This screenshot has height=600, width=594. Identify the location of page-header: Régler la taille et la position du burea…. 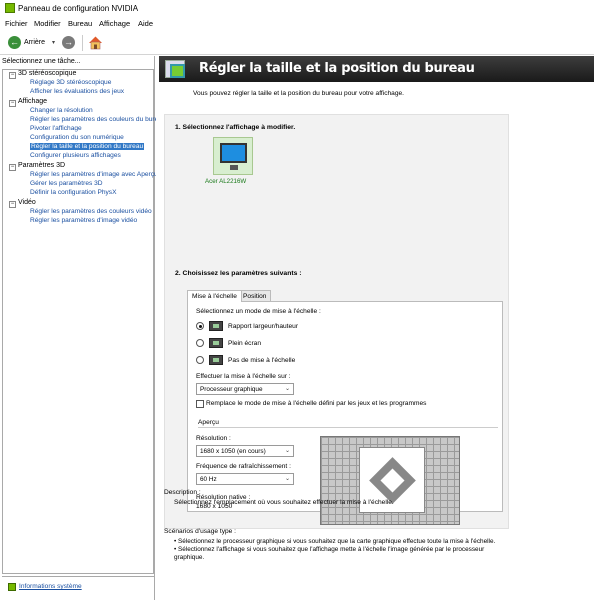
(376, 69).